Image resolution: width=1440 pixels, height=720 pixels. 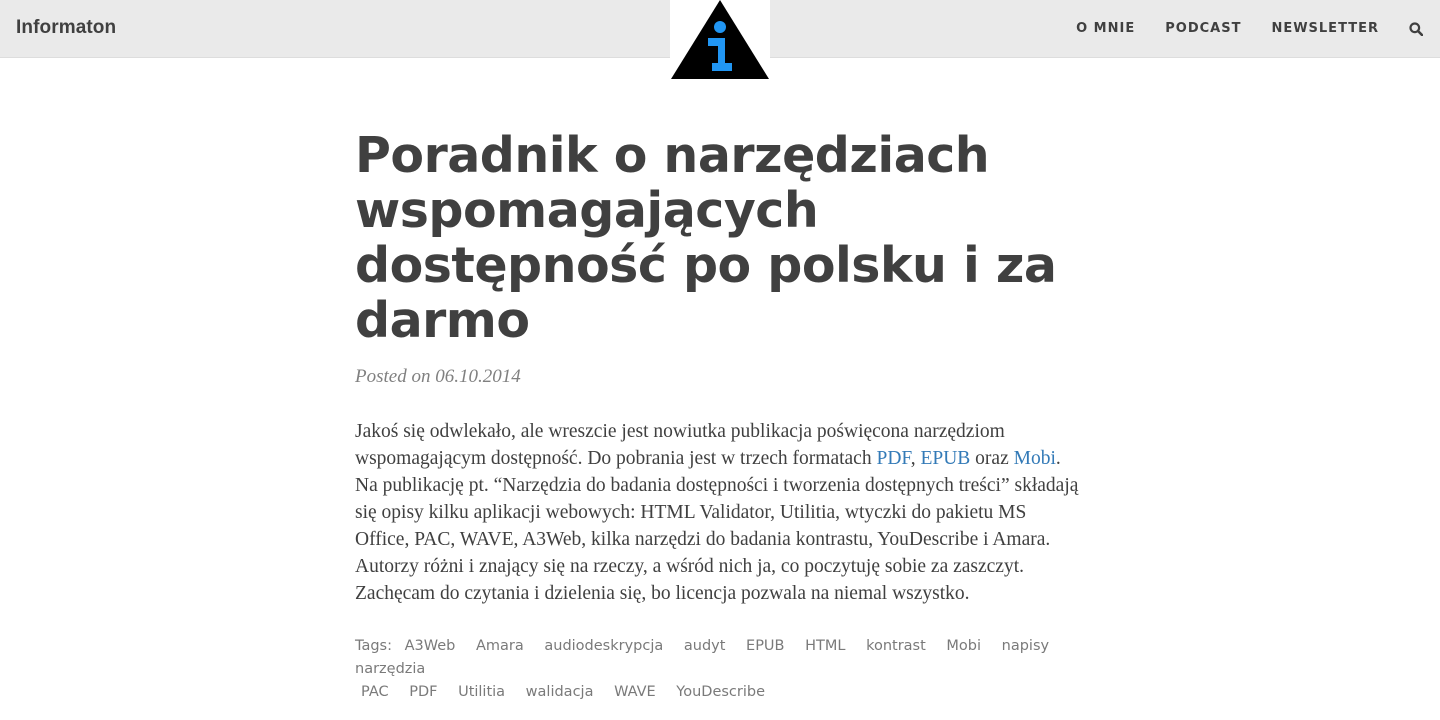 I want to click on download-epub-link: EPUB, so click(x=945, y=458).